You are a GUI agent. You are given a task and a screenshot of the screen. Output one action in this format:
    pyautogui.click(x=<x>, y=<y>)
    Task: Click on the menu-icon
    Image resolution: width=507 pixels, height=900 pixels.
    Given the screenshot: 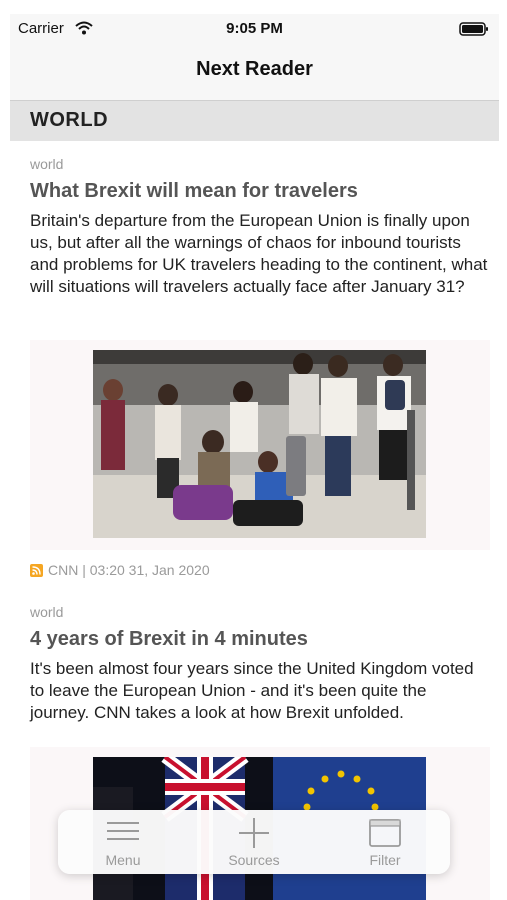 What is the action you would take?
    pyautogui.click(x=123, y=831)
    